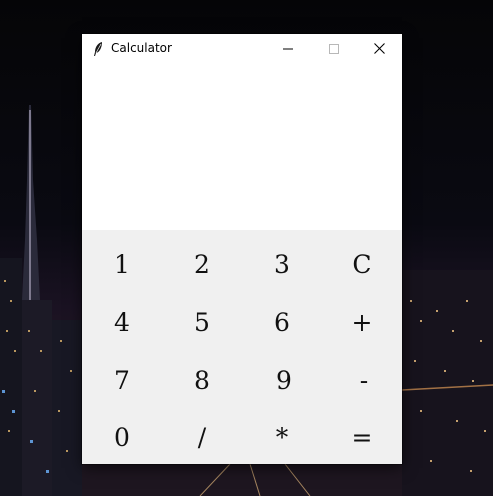  Describe the element at coordinates (362, 437) in the screenshot. I see `key-equals: =` at that location.